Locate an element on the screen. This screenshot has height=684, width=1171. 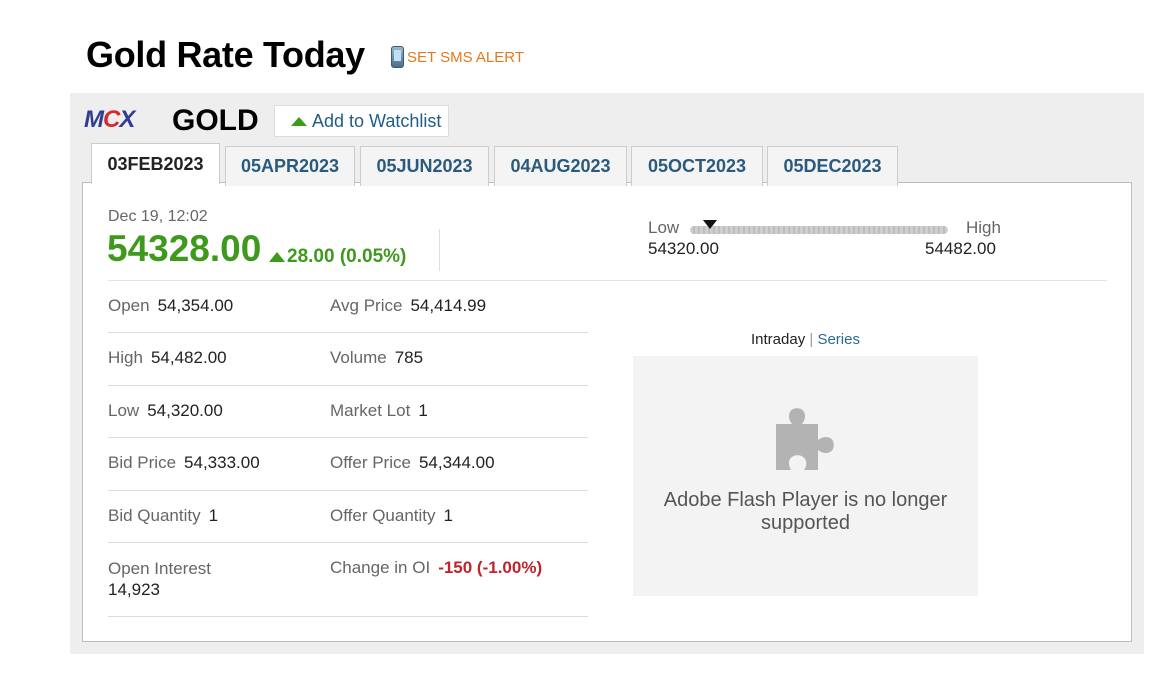
sms-alert-link: SET SMS ALERT is located at coordinates (457, 57).